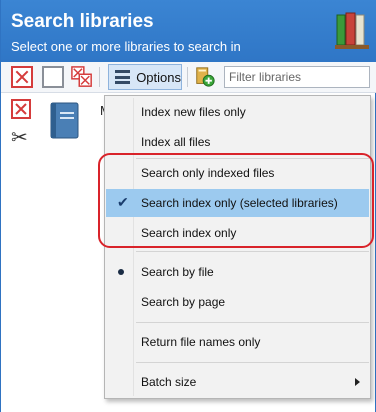 The height and width of the screenshot is (412, 376). Describe the element at coordinates (82, 77) in the screenshot. I see `remove-selected-icon` at that location.